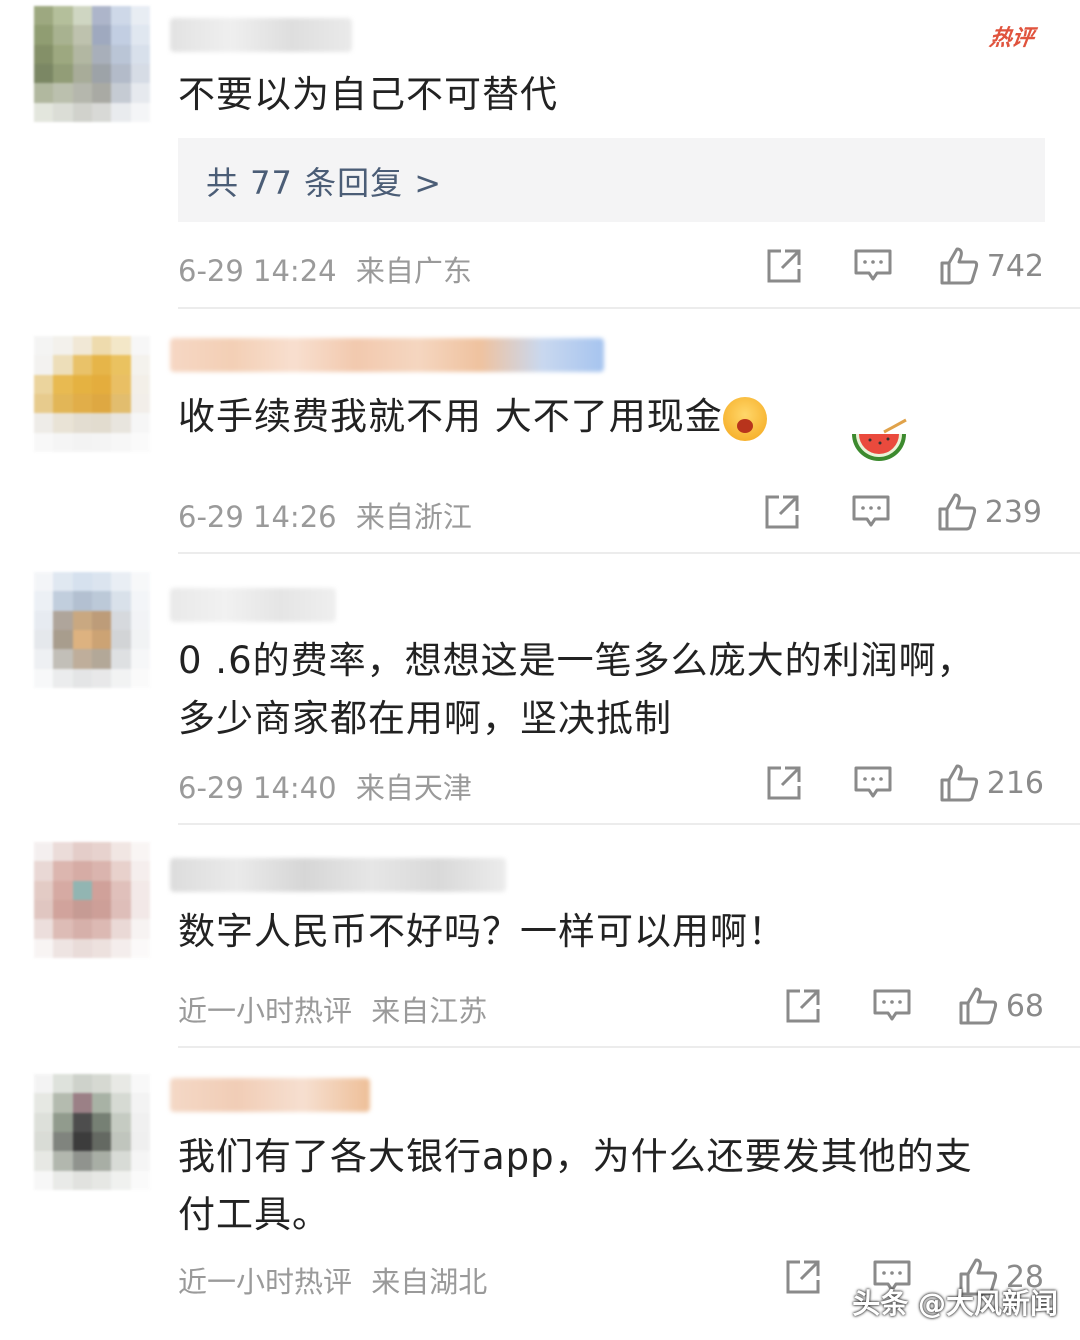  What do you see at coordinates (576, 690) in the screenshot?
I see `comment-text: 0 .6的费率，想想这是一笔多么庞大的利润啊， 多少商家都在用啊，坚决抵制` at bounding box center [576, 690].